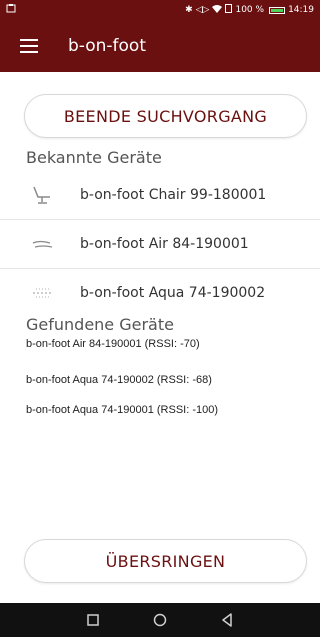 The image size is (320, 637). Describe the element at coordinates (229, 10) in the screenshot. I see `battery-saver-icon` at that location.